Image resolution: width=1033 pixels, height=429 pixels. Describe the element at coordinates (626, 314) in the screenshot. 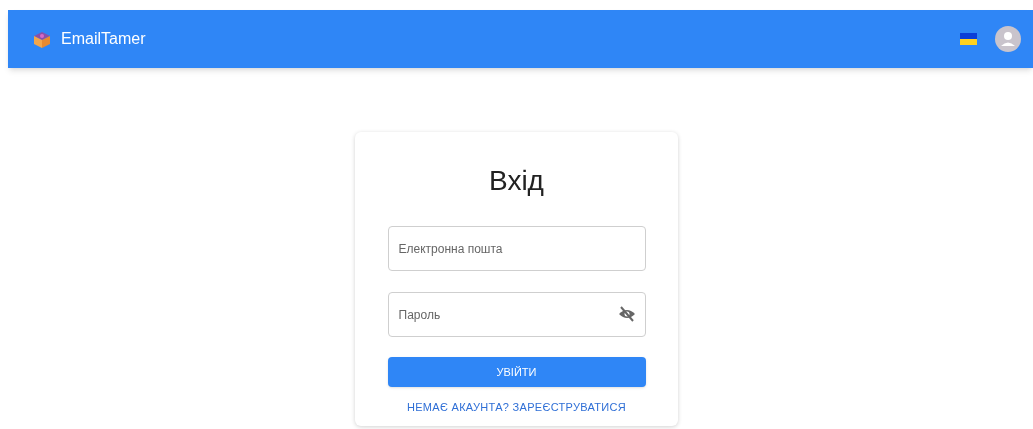

I see `eye-slash-icon` at that location.